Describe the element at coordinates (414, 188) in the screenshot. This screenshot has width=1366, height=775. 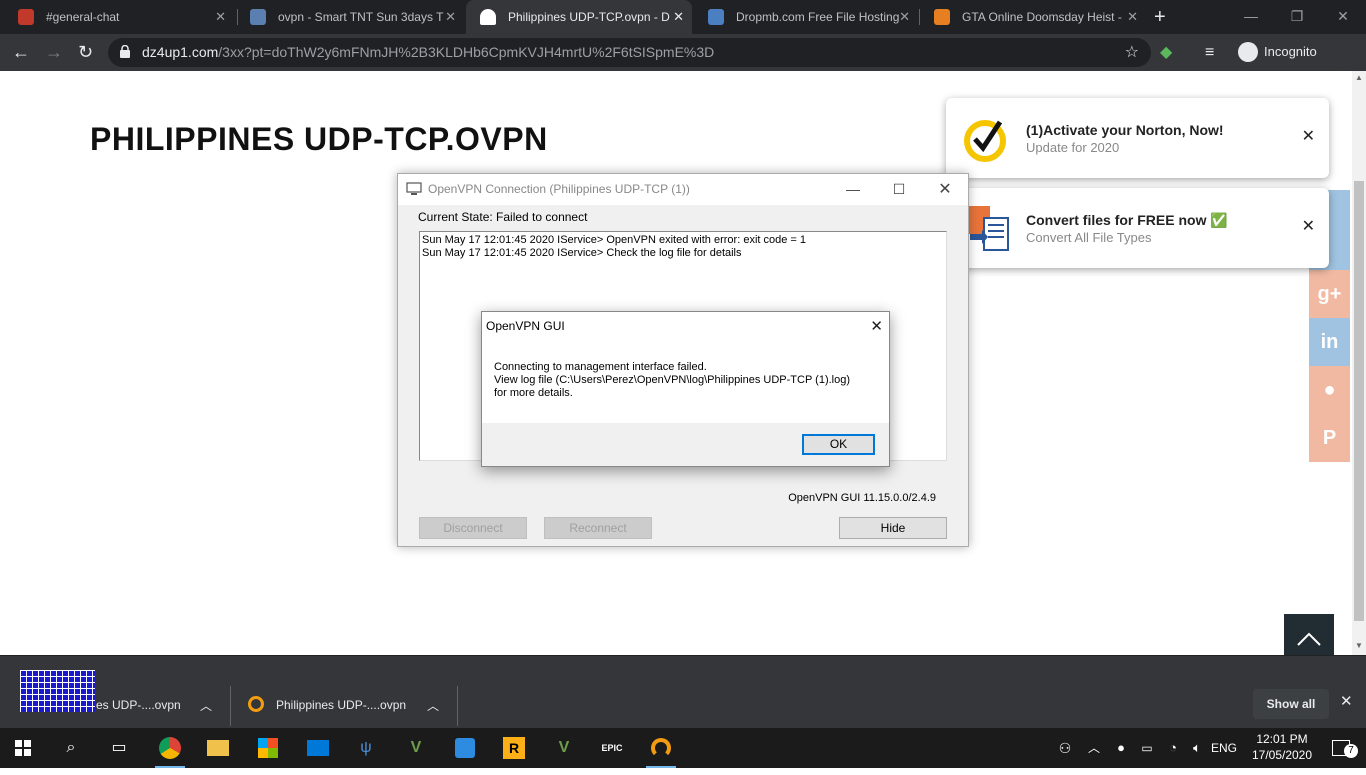
I see `openvpn-window-icon` at that location.